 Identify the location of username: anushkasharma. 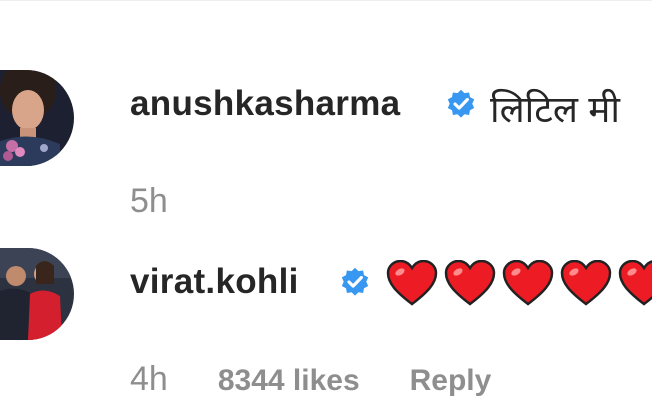
(265, 104).